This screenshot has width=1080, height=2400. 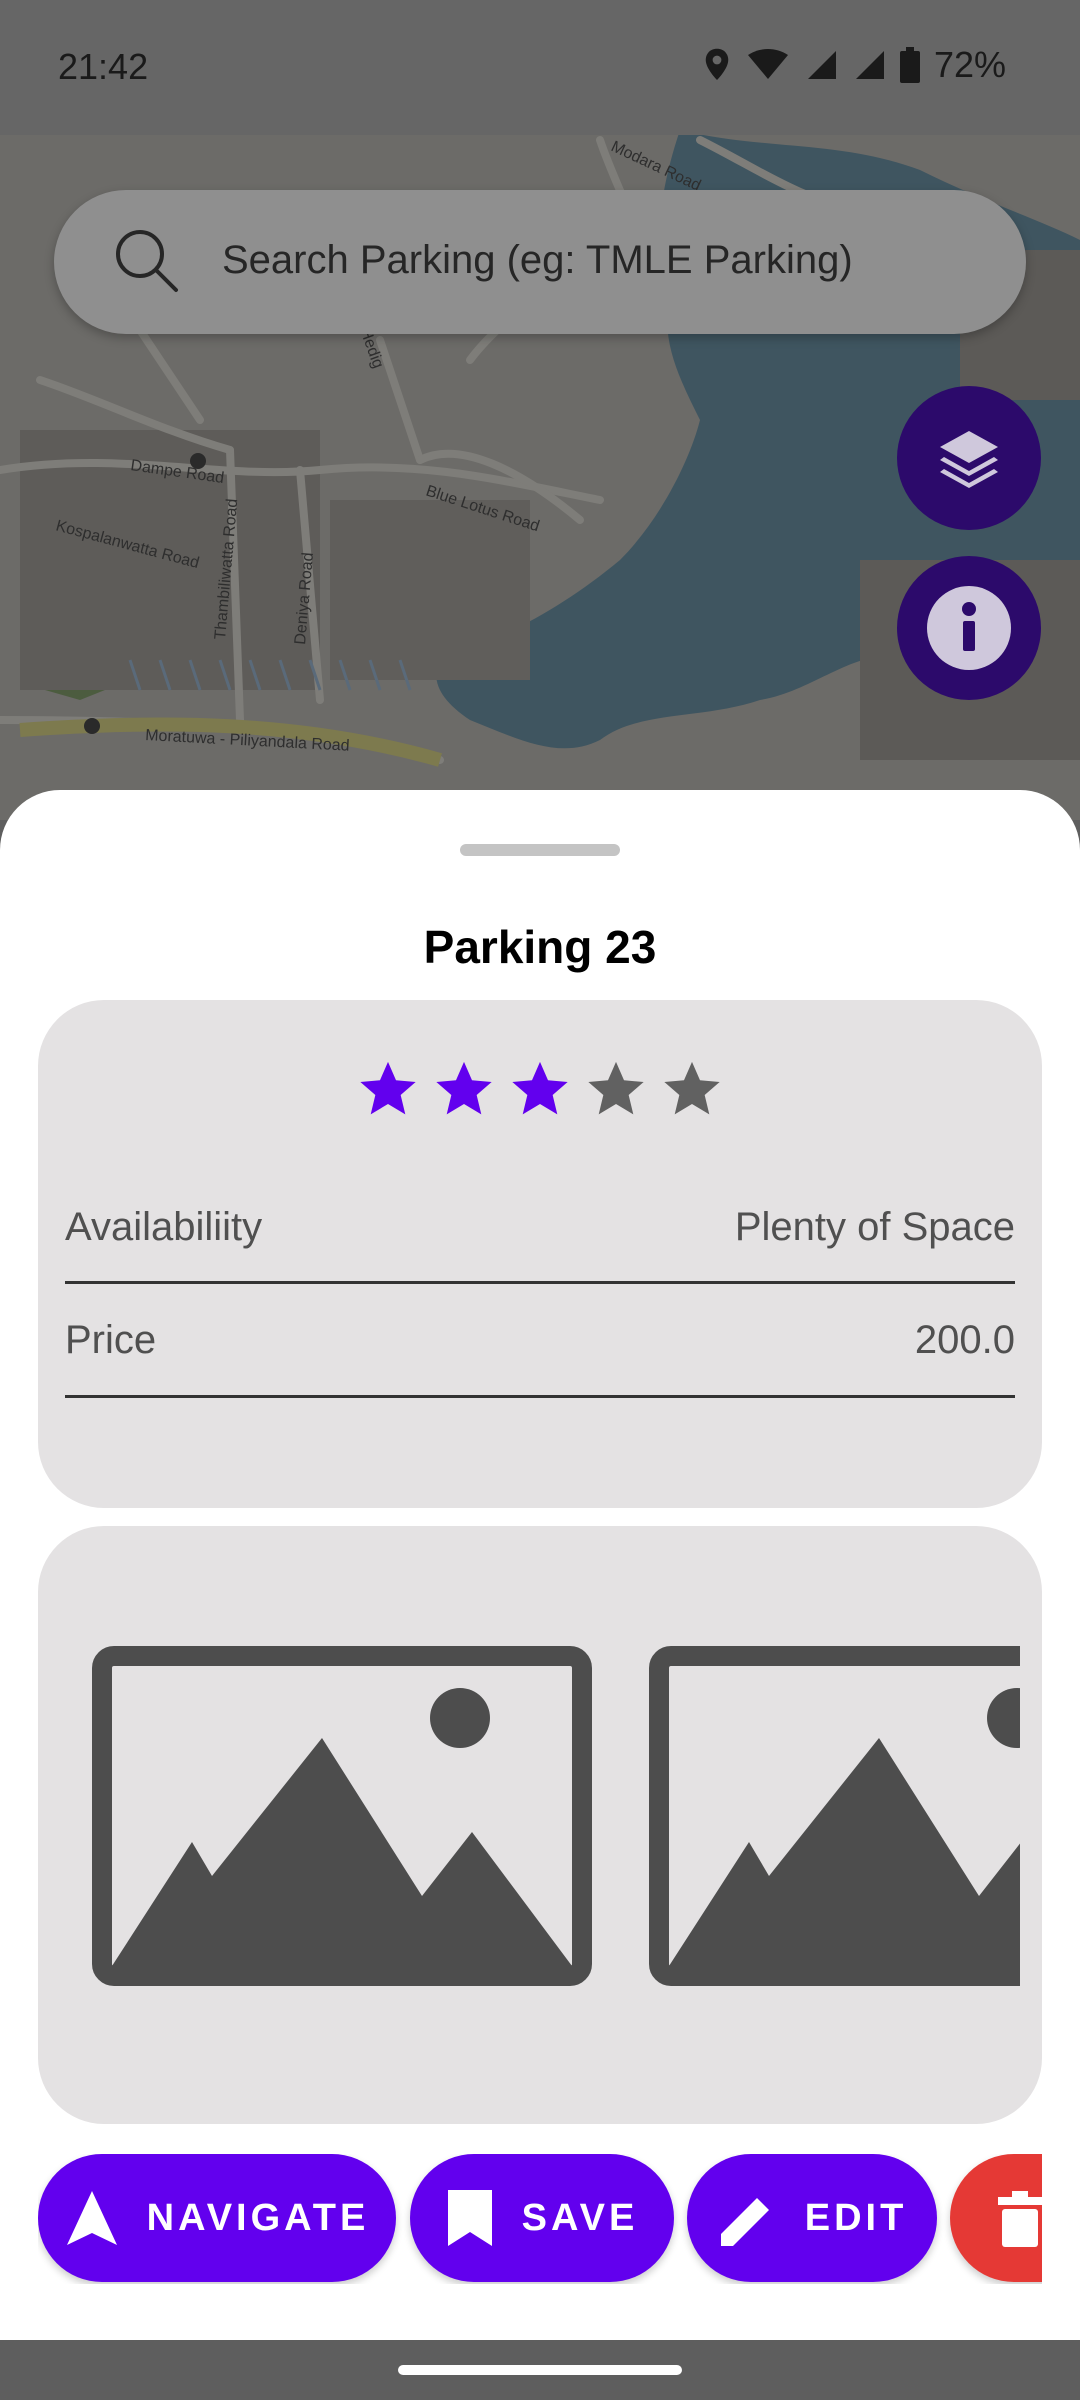 I want to click on home-indicator, so click(x=540, y=2370).